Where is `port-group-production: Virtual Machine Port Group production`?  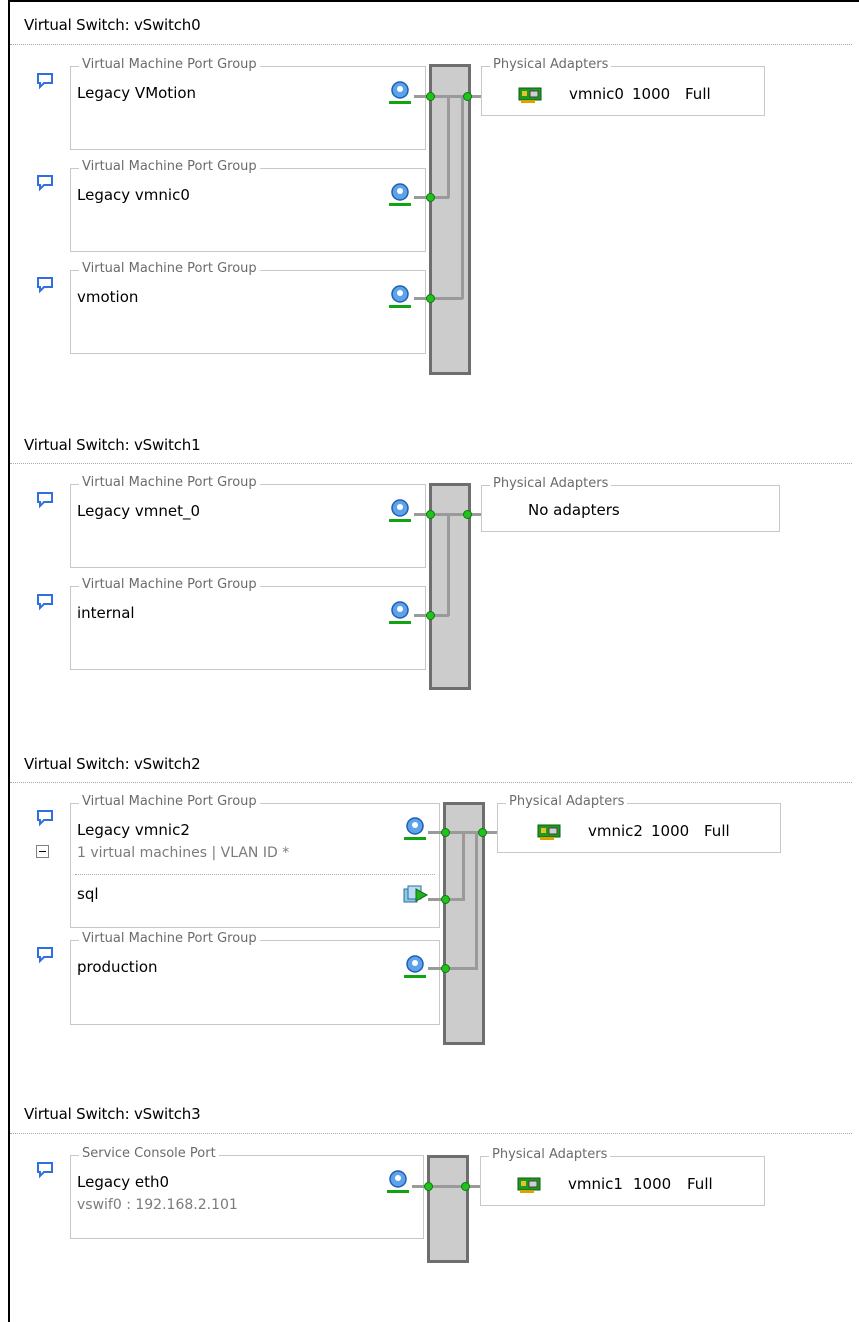
port-group-production: Virtual Machine Port Group production is located at coordinates (255, 978).